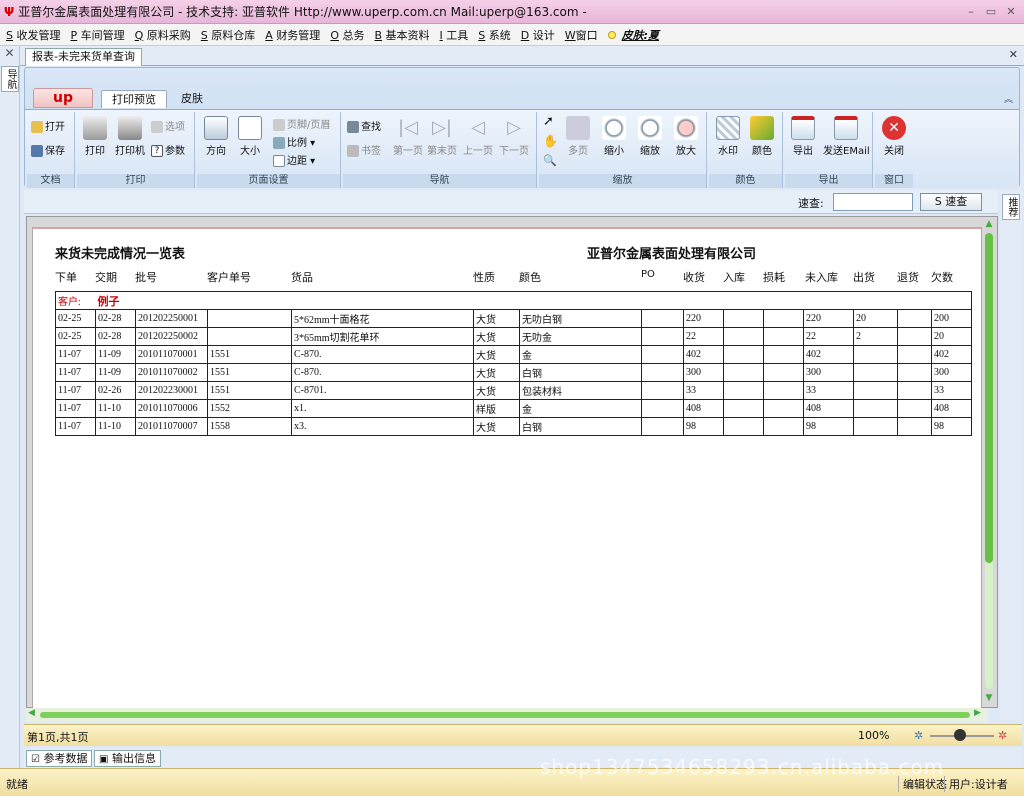  Describe the element at coordinates (120, 254) in the screenshot. I see `report-title: 来货未完成情况一览表` at that location.